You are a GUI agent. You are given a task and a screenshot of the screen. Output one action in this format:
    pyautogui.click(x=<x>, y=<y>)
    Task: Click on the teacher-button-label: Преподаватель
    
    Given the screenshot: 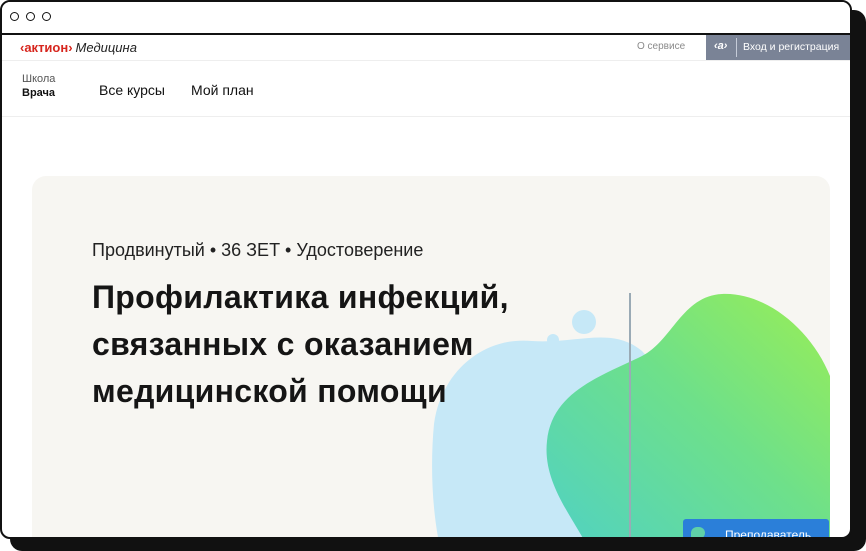 What is the action you would take?
    pyautogui.click(x=768, y=533)
    